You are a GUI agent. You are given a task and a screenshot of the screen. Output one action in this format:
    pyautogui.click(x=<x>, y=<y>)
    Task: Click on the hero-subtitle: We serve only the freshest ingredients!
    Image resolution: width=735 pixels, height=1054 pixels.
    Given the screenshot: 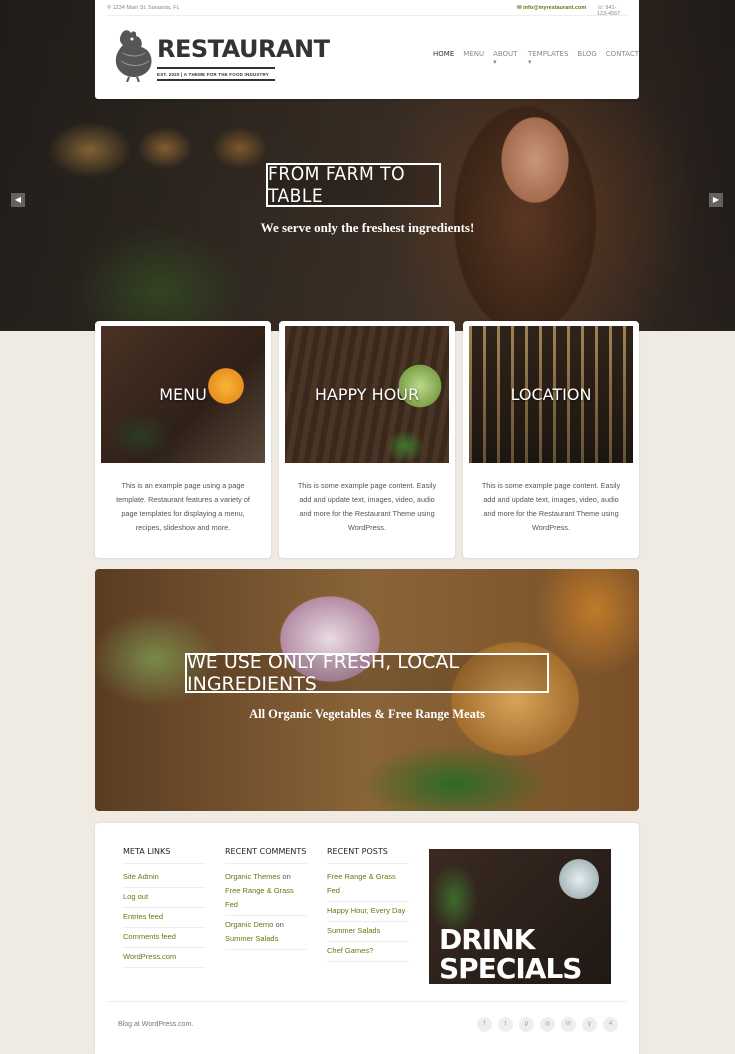 What is the action you would take?
    pyautogui.click(x=367, y=227)
    